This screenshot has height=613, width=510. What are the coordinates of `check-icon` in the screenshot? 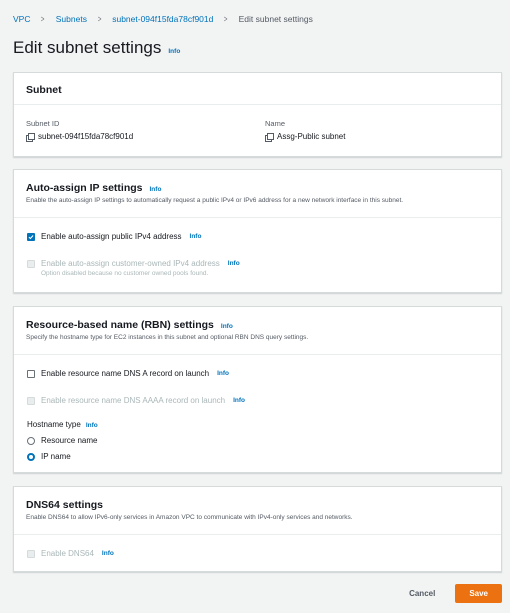 It's located at (31, 236).